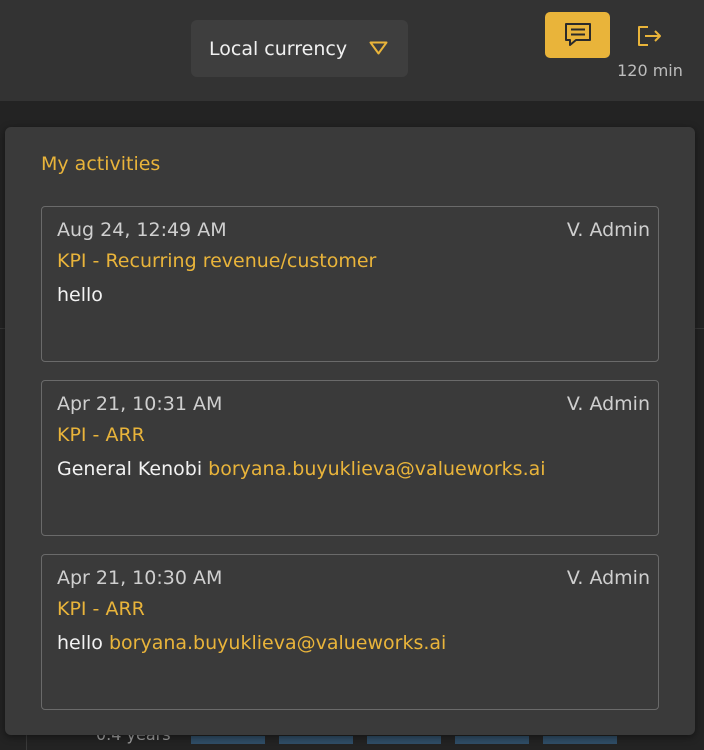 The image size is (704, 750). What do you see at coordinates (140, 578) in the screenshot?
I see `activity-date: Apr 21, 10:30 AM` at bounding box center [140, 578].